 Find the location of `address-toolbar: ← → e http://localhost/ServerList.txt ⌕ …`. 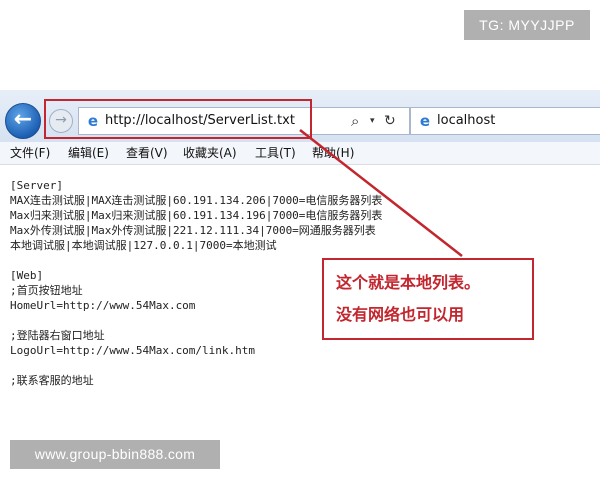

address-toolbar: ← → e http://localhost/ServerList.txt ⌕ … is located at coordinates (300, 116).